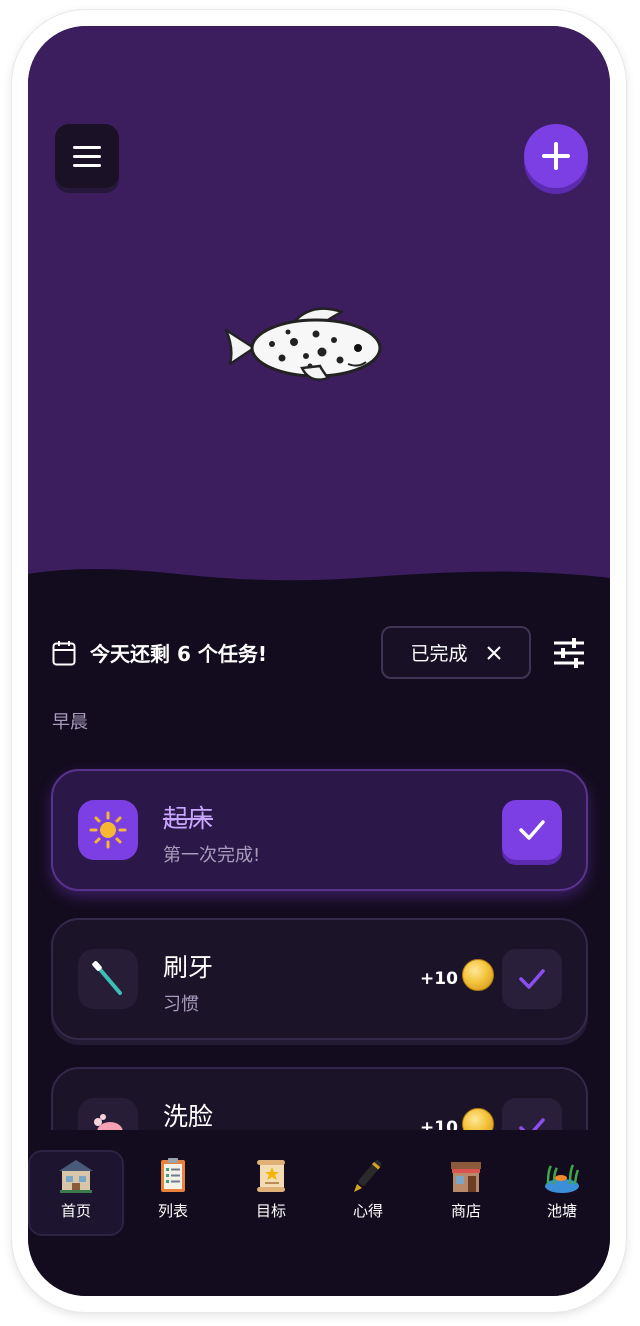 The image size is (640, 1326). I want to click on nav-item-shop: 商店, so click(466, 1193).